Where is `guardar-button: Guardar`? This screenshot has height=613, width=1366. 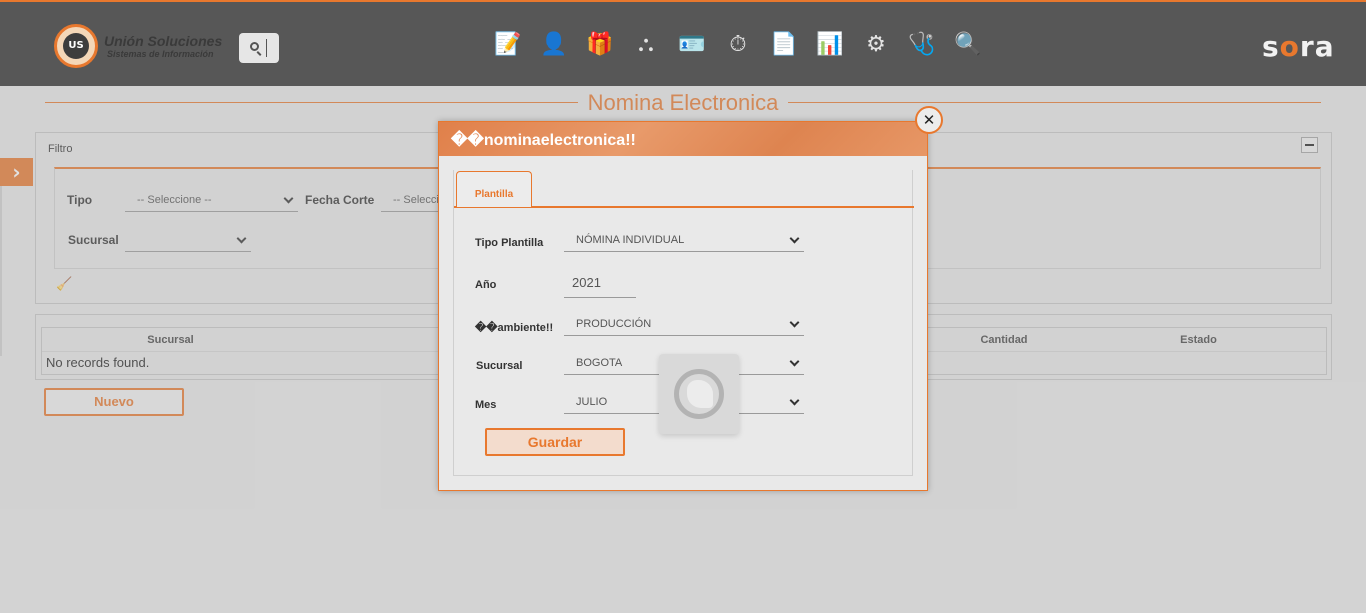 guardar-button: Guardar is located at coordinates (555, 442).